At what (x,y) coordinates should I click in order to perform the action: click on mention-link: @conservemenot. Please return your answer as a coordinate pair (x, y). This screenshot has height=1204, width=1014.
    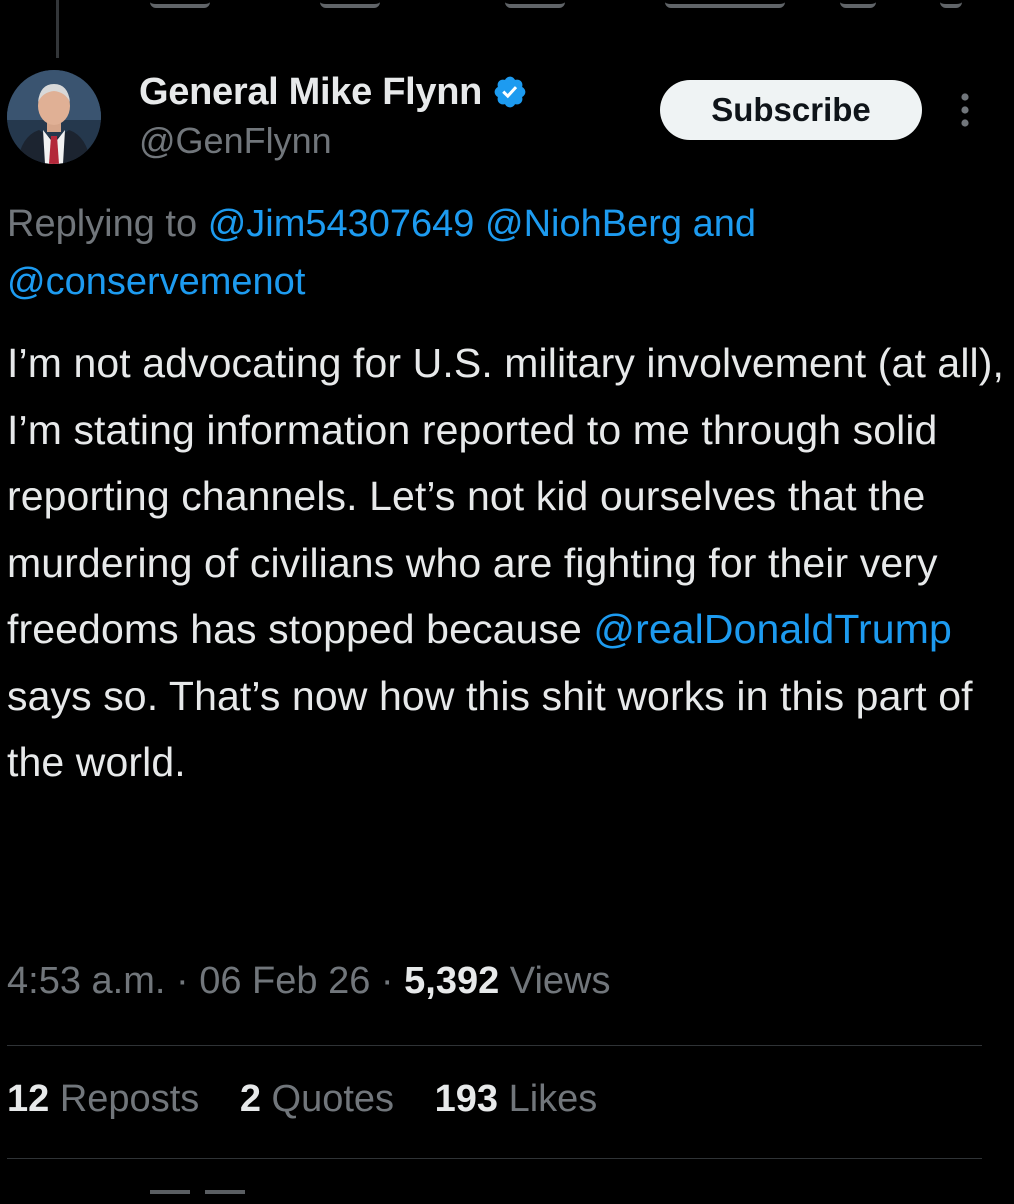
    Looking at the image, I should click on (156, 282).